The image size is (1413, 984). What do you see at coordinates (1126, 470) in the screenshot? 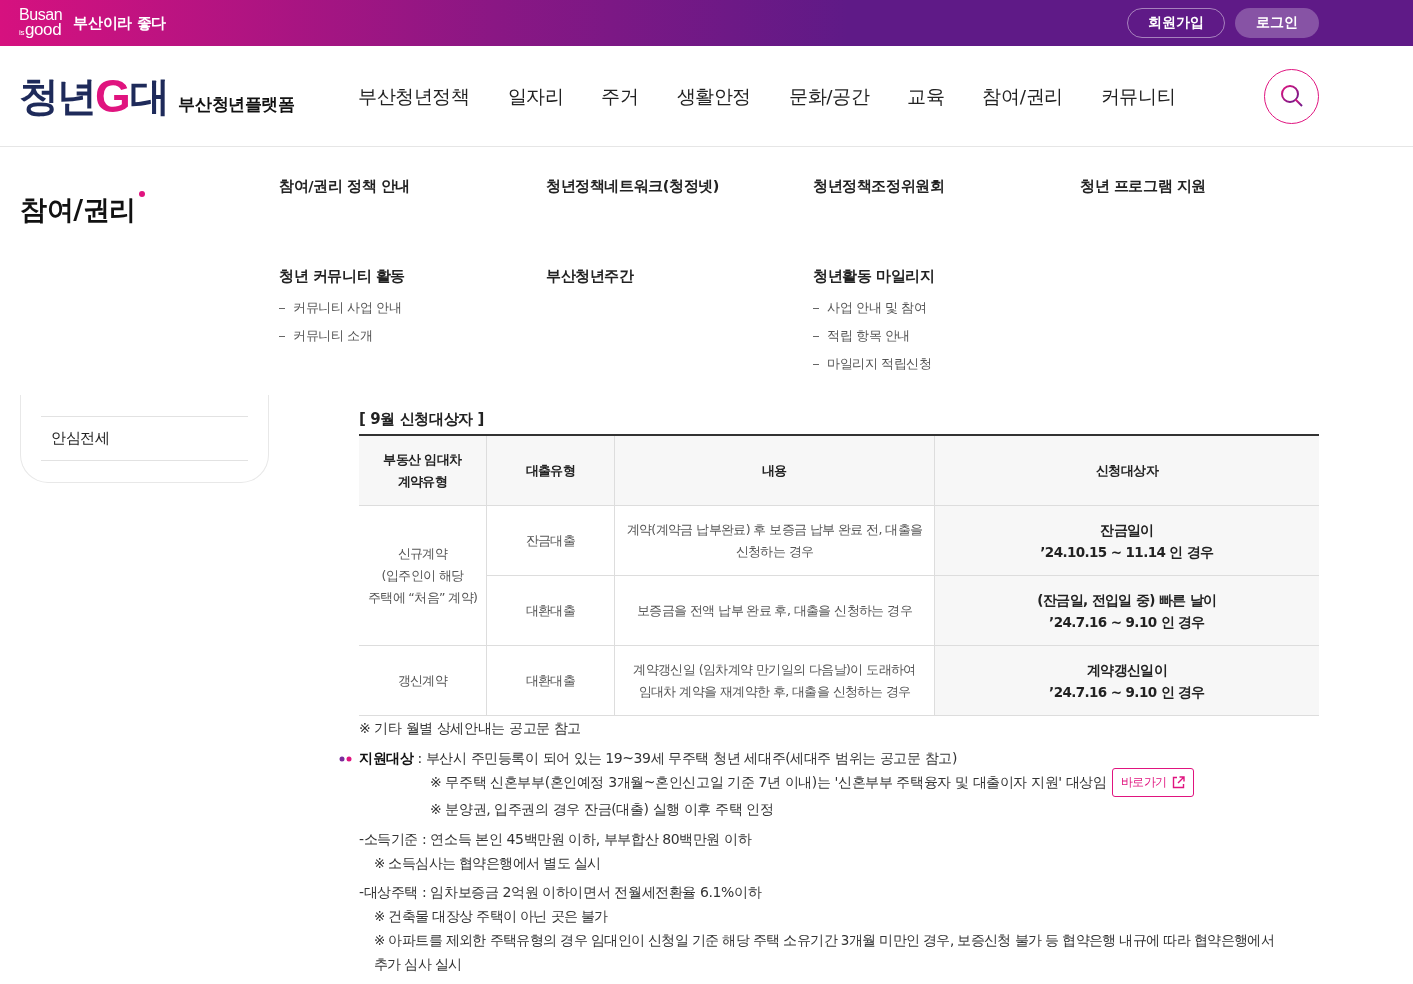
I see `column-header: 신청대상자` at bounding box center [1126, 470].